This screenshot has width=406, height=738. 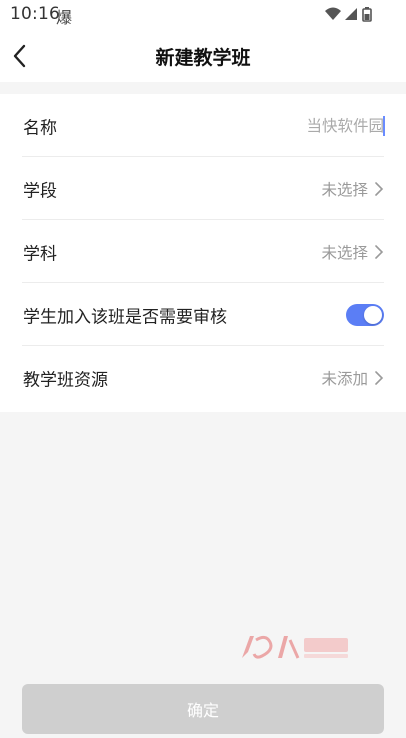 I want to click on status-icons, so click(x=350, y=15).